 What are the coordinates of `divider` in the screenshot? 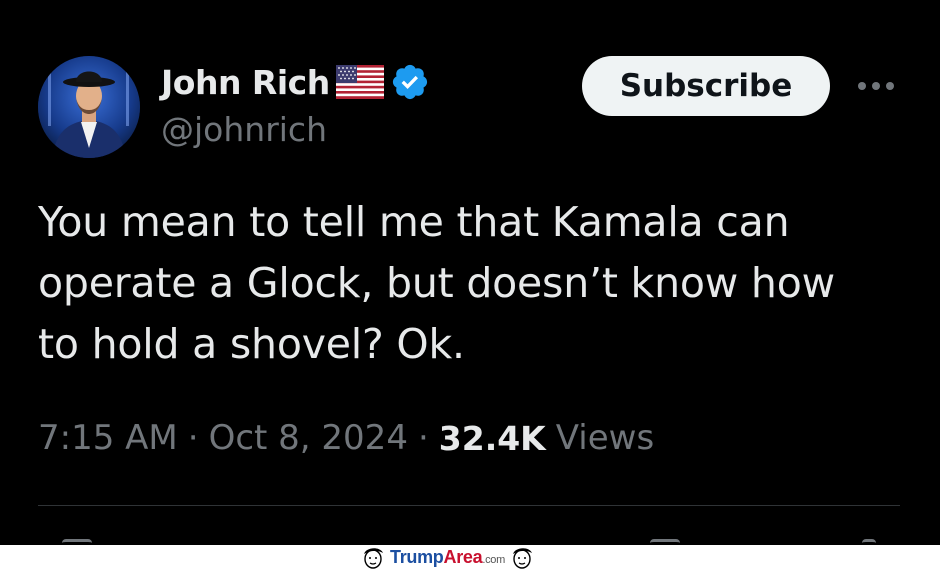 It's located at (469, 505).